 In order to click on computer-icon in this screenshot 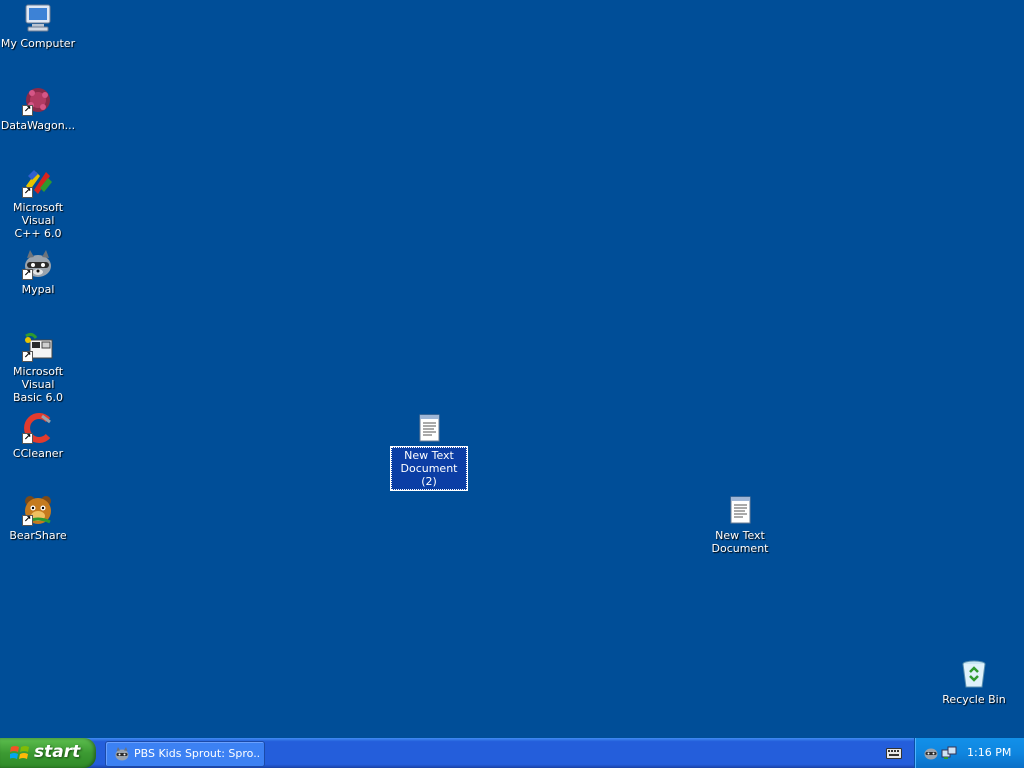, I will do `click(38, 18)`.